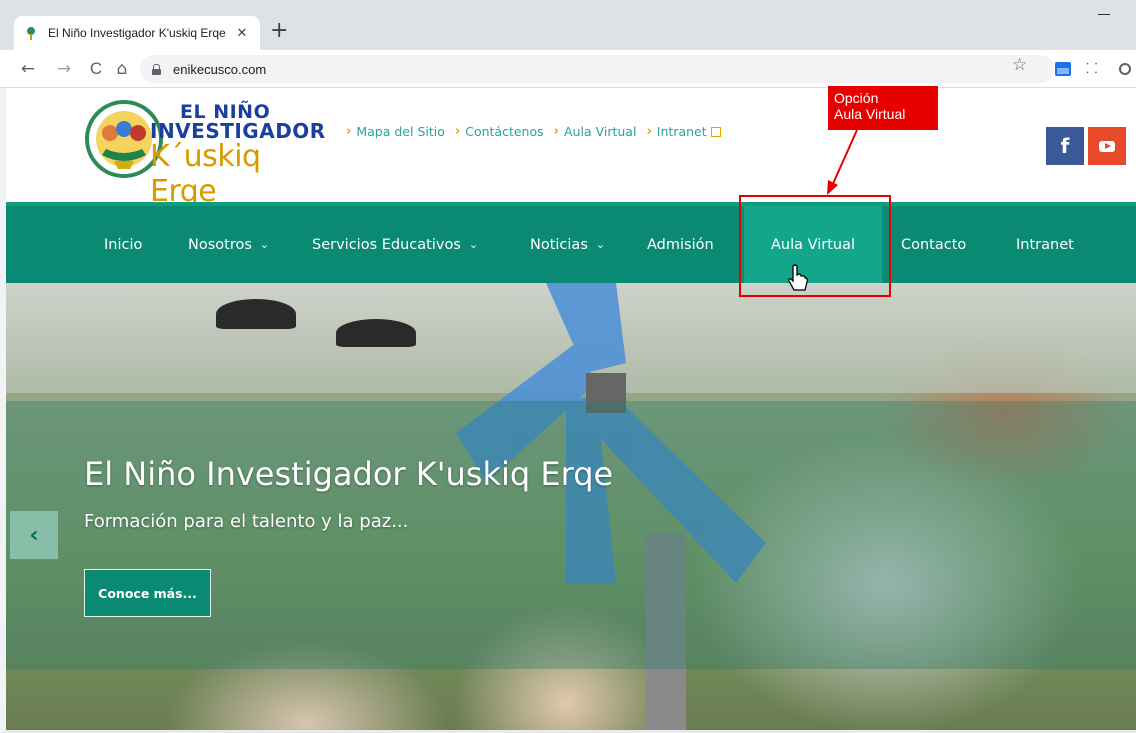  Describe the element at coordinates (228, 244) in the screenshot. I see `nav-item-nosotros: Nosotros ⌄` at that location.